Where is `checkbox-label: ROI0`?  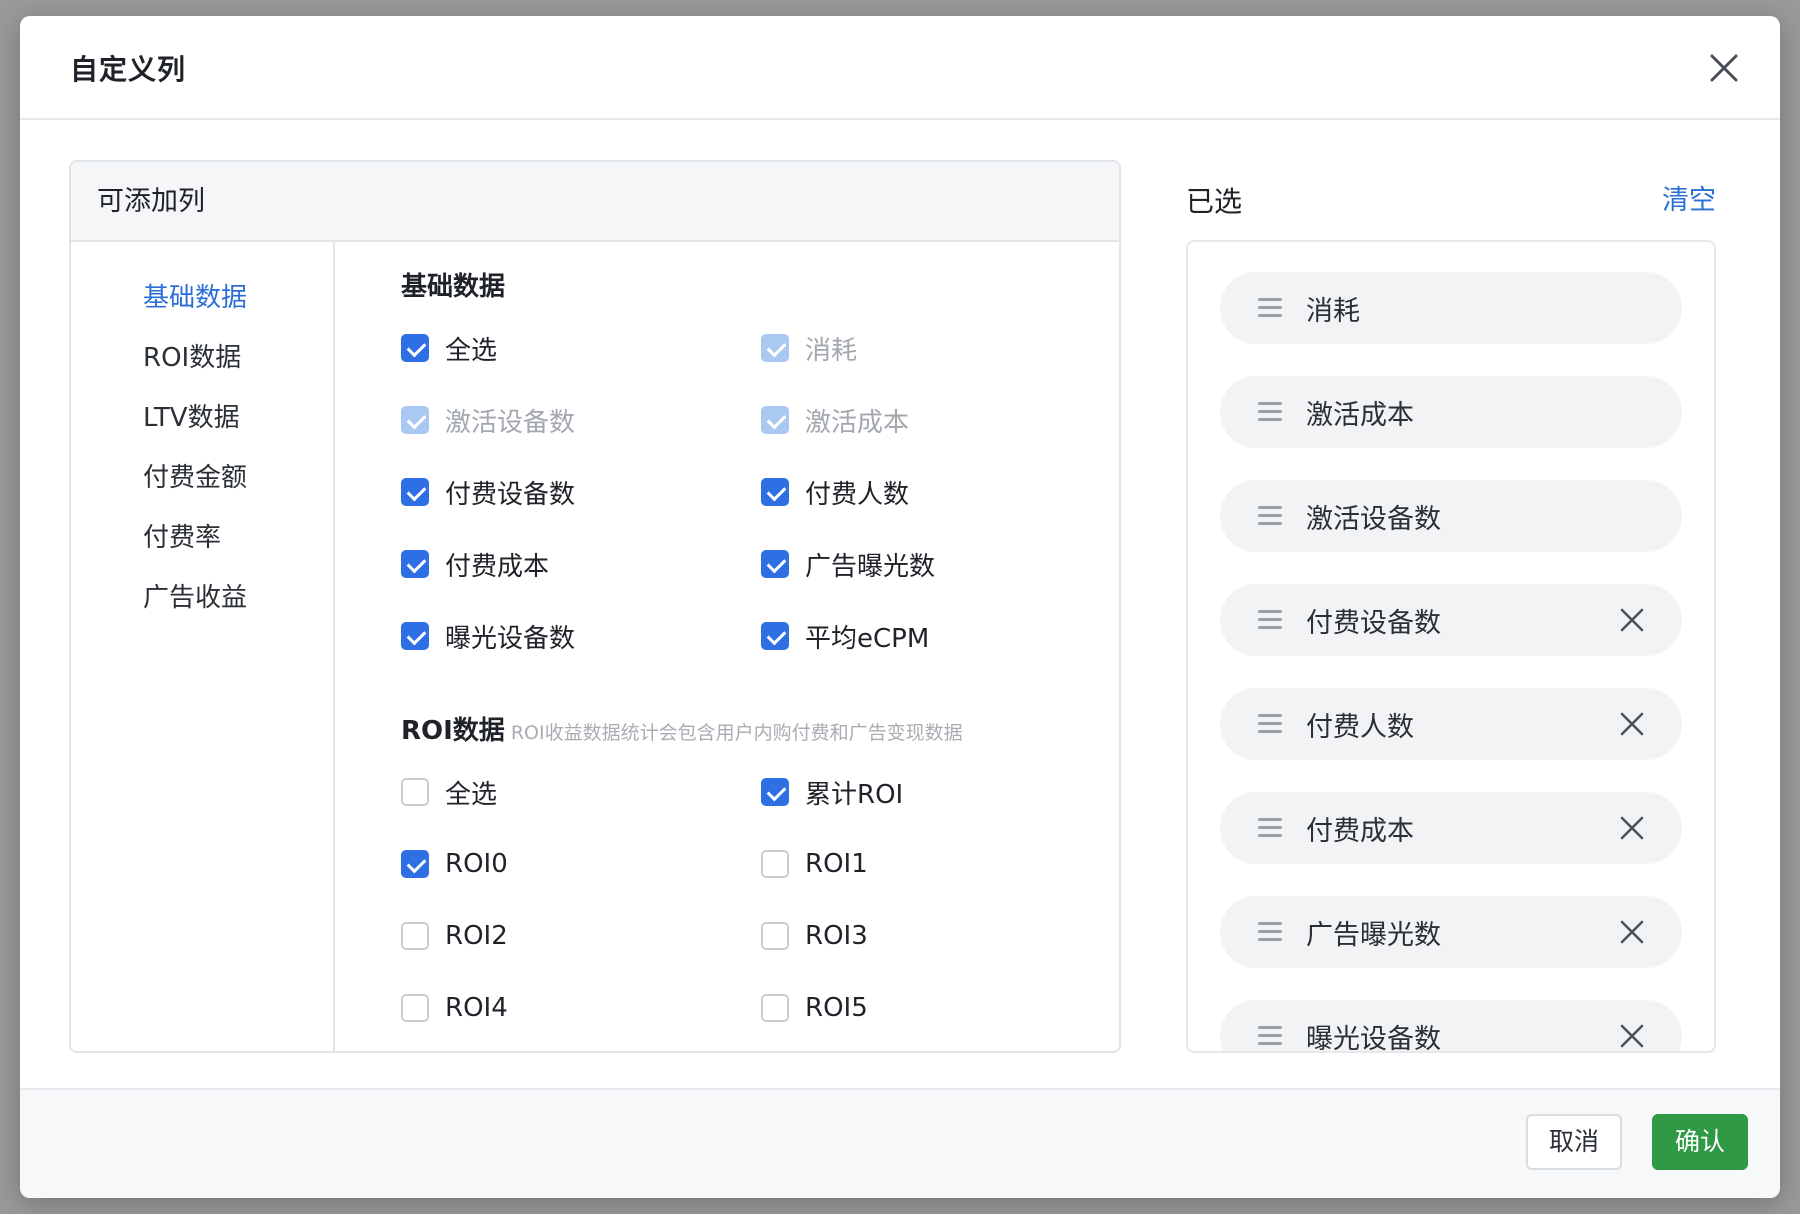
checkbox-label: ROI0 is located at coordinates (476, 864).